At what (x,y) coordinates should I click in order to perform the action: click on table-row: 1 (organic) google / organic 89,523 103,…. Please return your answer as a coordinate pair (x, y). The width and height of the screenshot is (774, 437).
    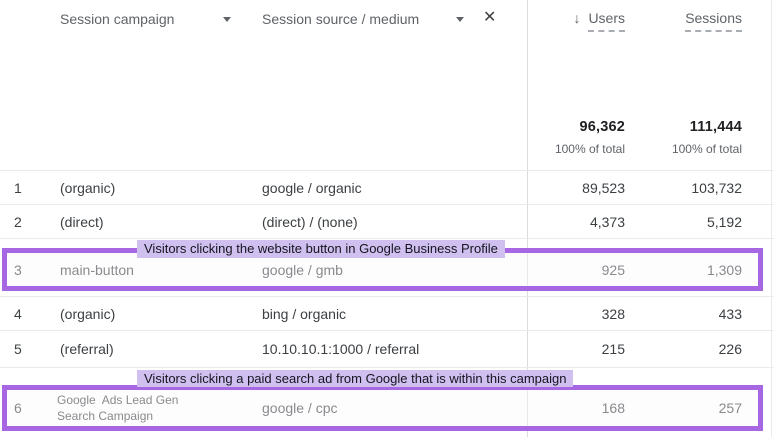
    Looking at the image, I should click on (387, 187).